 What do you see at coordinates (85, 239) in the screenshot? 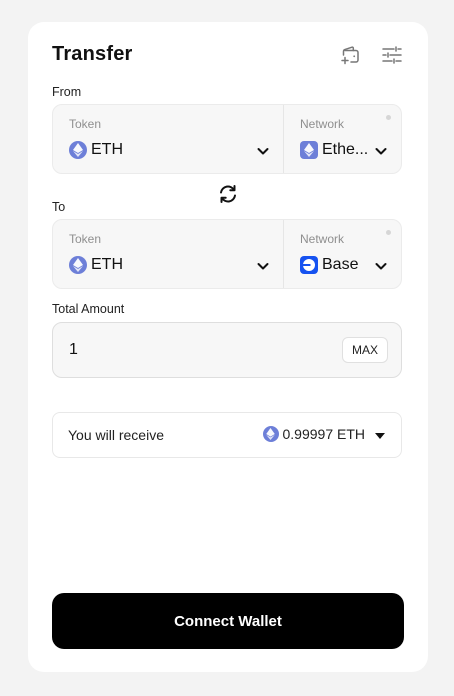
I see `to-token-label: Token` at bounding box center [85, 239].